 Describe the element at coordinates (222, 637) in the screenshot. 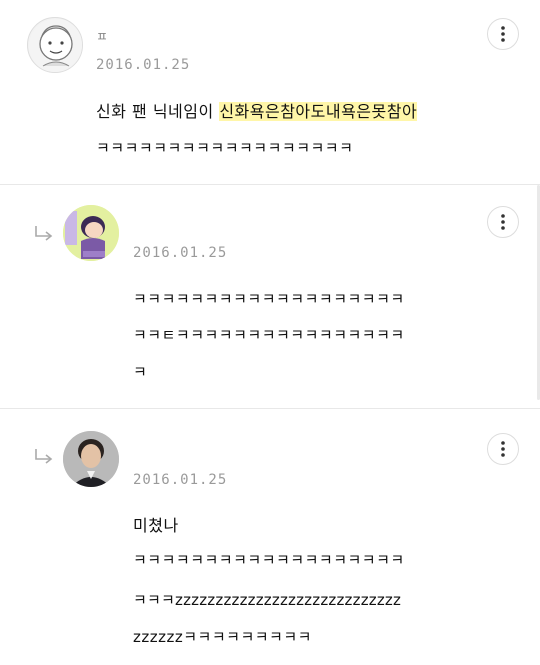

I see `comment-text-line: zzzzzzㅋㅋㅋㅋㅋㅋㅋㅋㅋ` at that location.